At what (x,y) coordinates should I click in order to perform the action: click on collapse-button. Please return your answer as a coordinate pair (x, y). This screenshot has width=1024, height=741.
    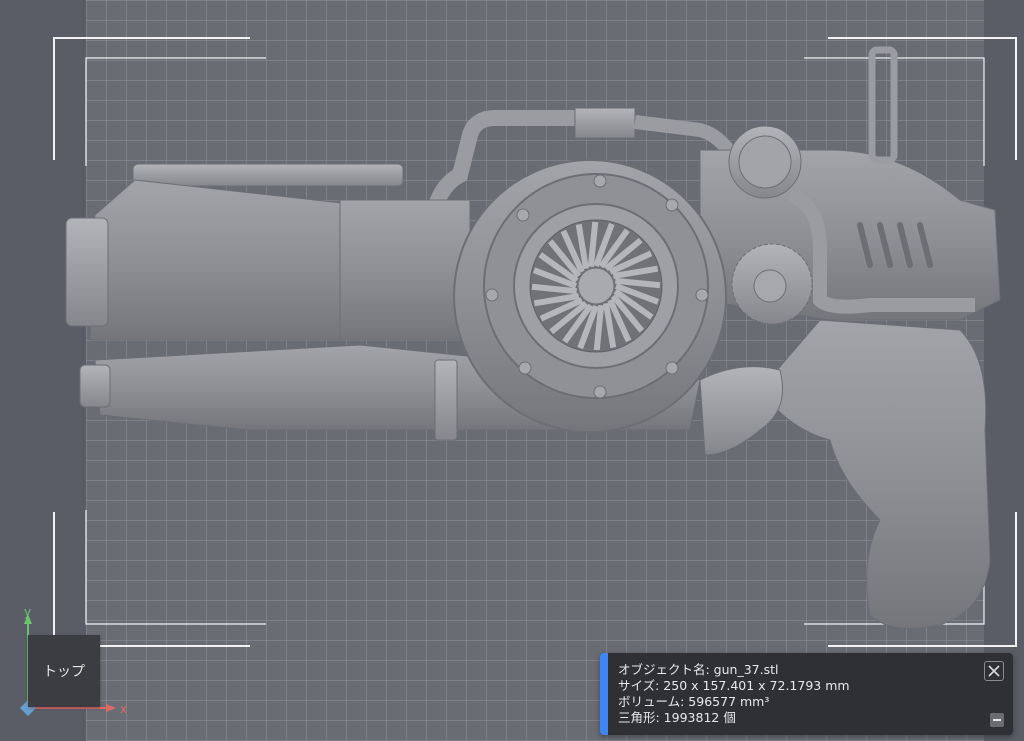
    Looking at the image, I should click on (997, 720).